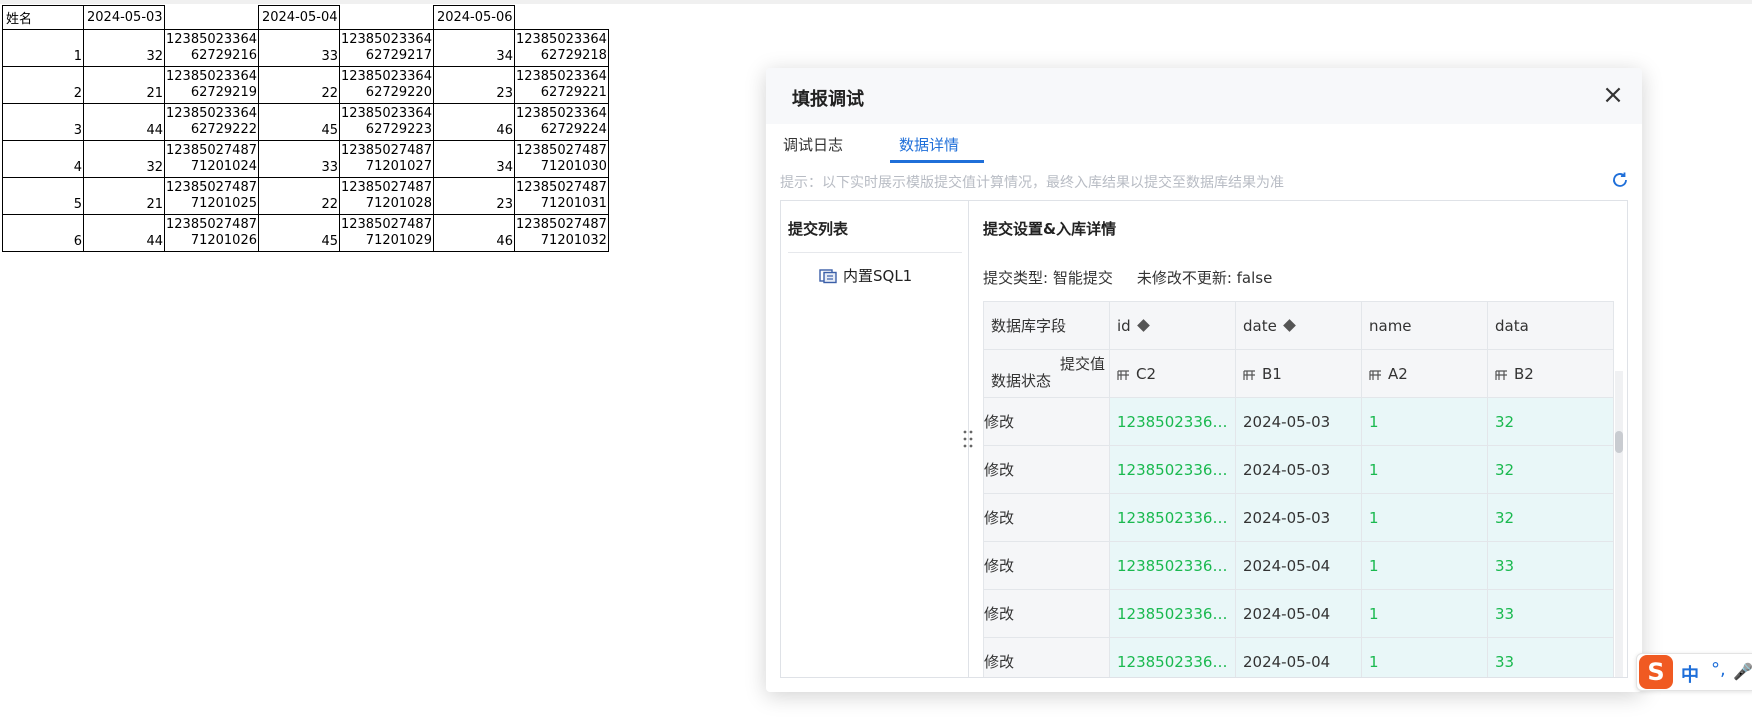  I want to click on corner-field-label: 数据库字段, so click(1046, 325).